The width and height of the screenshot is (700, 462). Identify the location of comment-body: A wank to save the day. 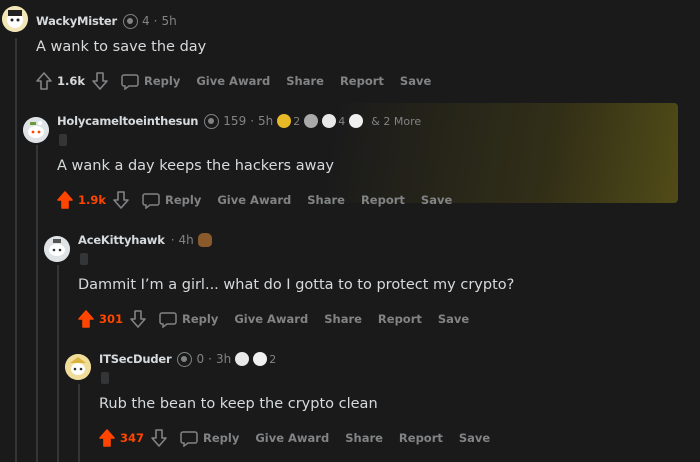
(121, 47).